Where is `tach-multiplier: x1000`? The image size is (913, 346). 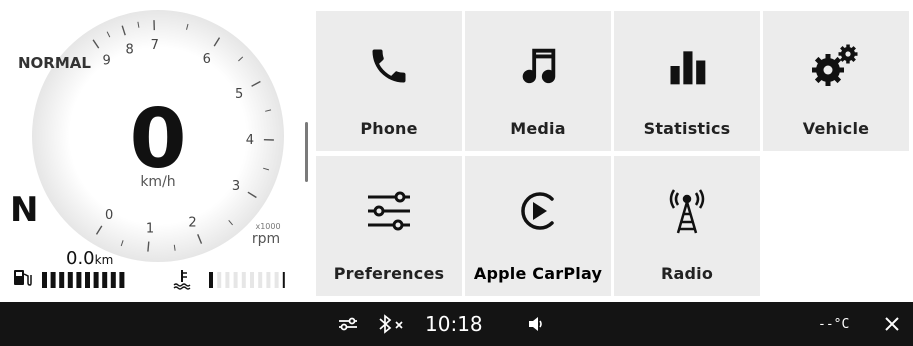 tach-multiplier: x1000 is located at coordinates (267, 226).